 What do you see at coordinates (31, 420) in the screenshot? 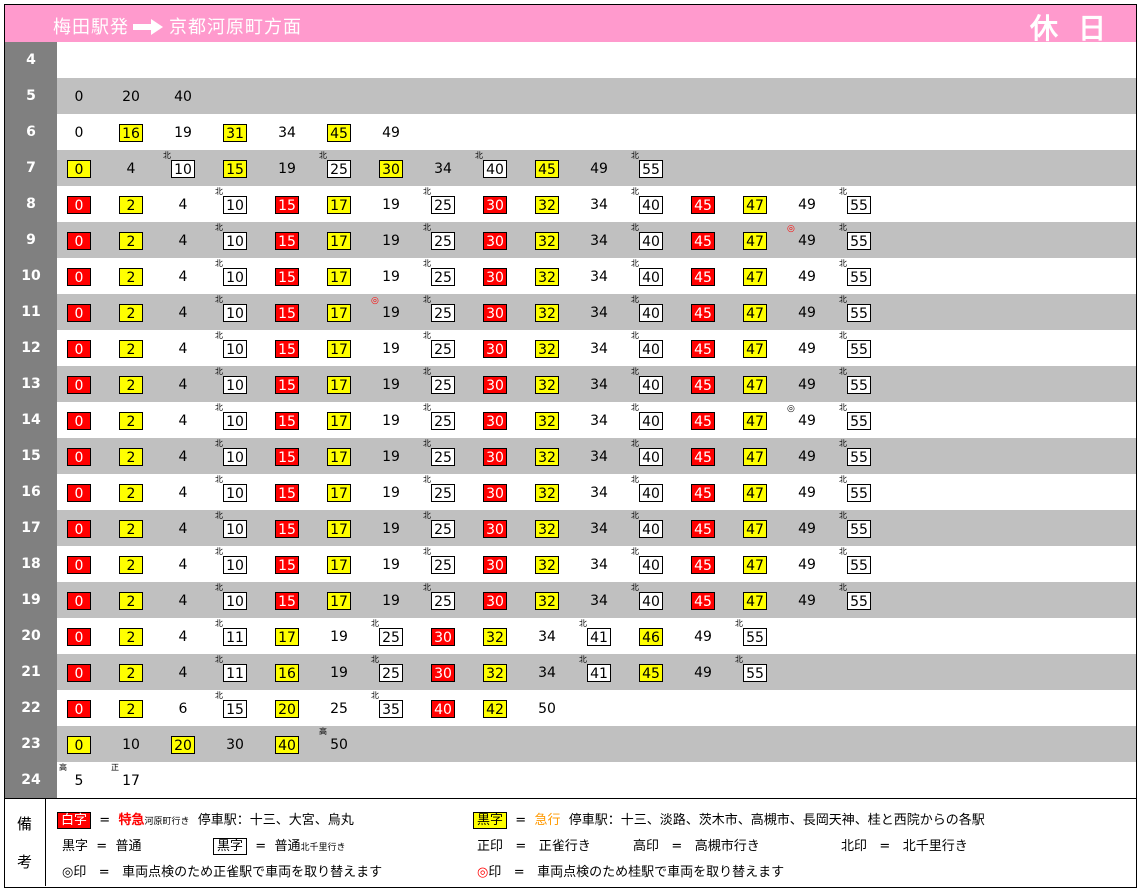
I see `hour-label: 14` at bounding box center [31, 420].